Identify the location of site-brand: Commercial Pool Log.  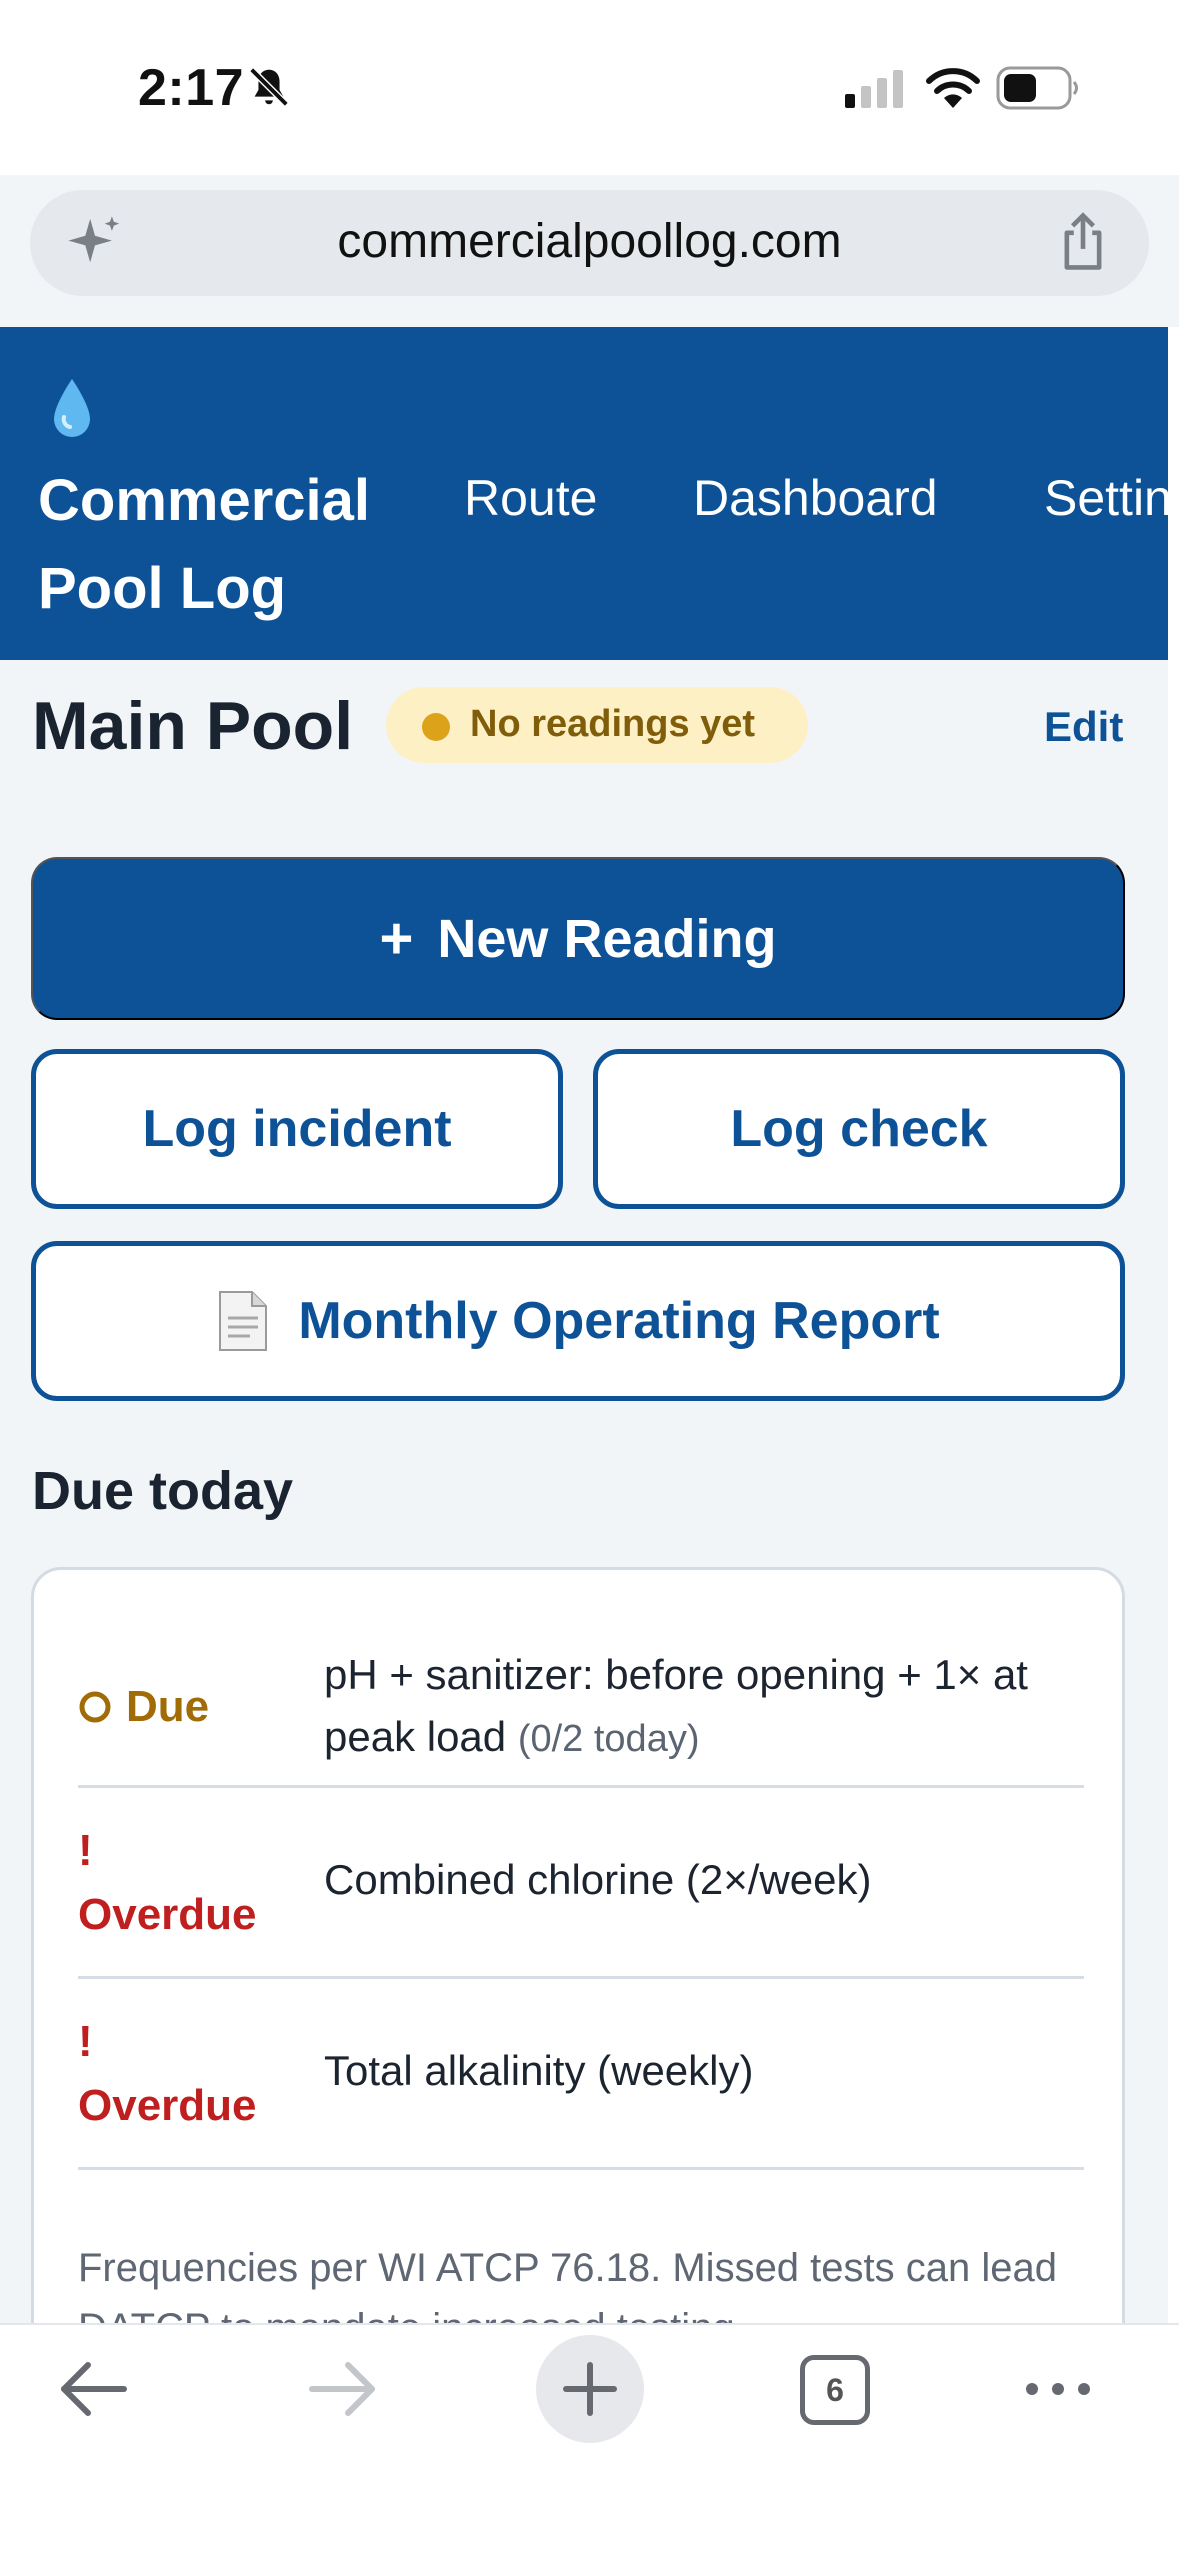
(228, 545).